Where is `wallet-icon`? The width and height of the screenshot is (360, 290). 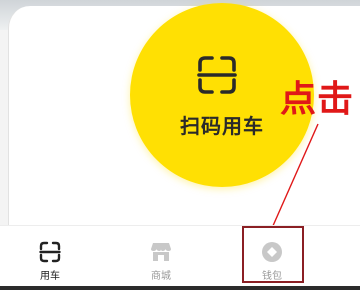 wallet-icon is located at coordinates (272, 252).